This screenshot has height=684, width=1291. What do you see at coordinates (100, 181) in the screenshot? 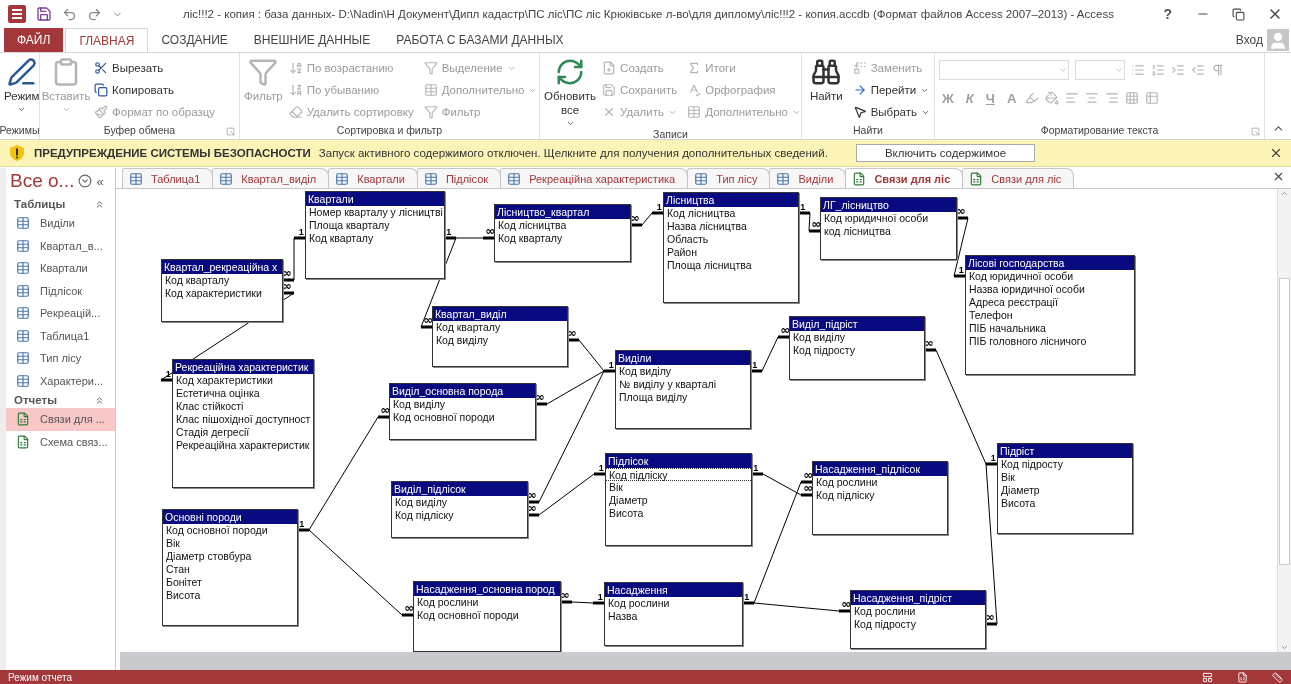
I see `collapse-pane-button: «` at bounding box center [100, 181].